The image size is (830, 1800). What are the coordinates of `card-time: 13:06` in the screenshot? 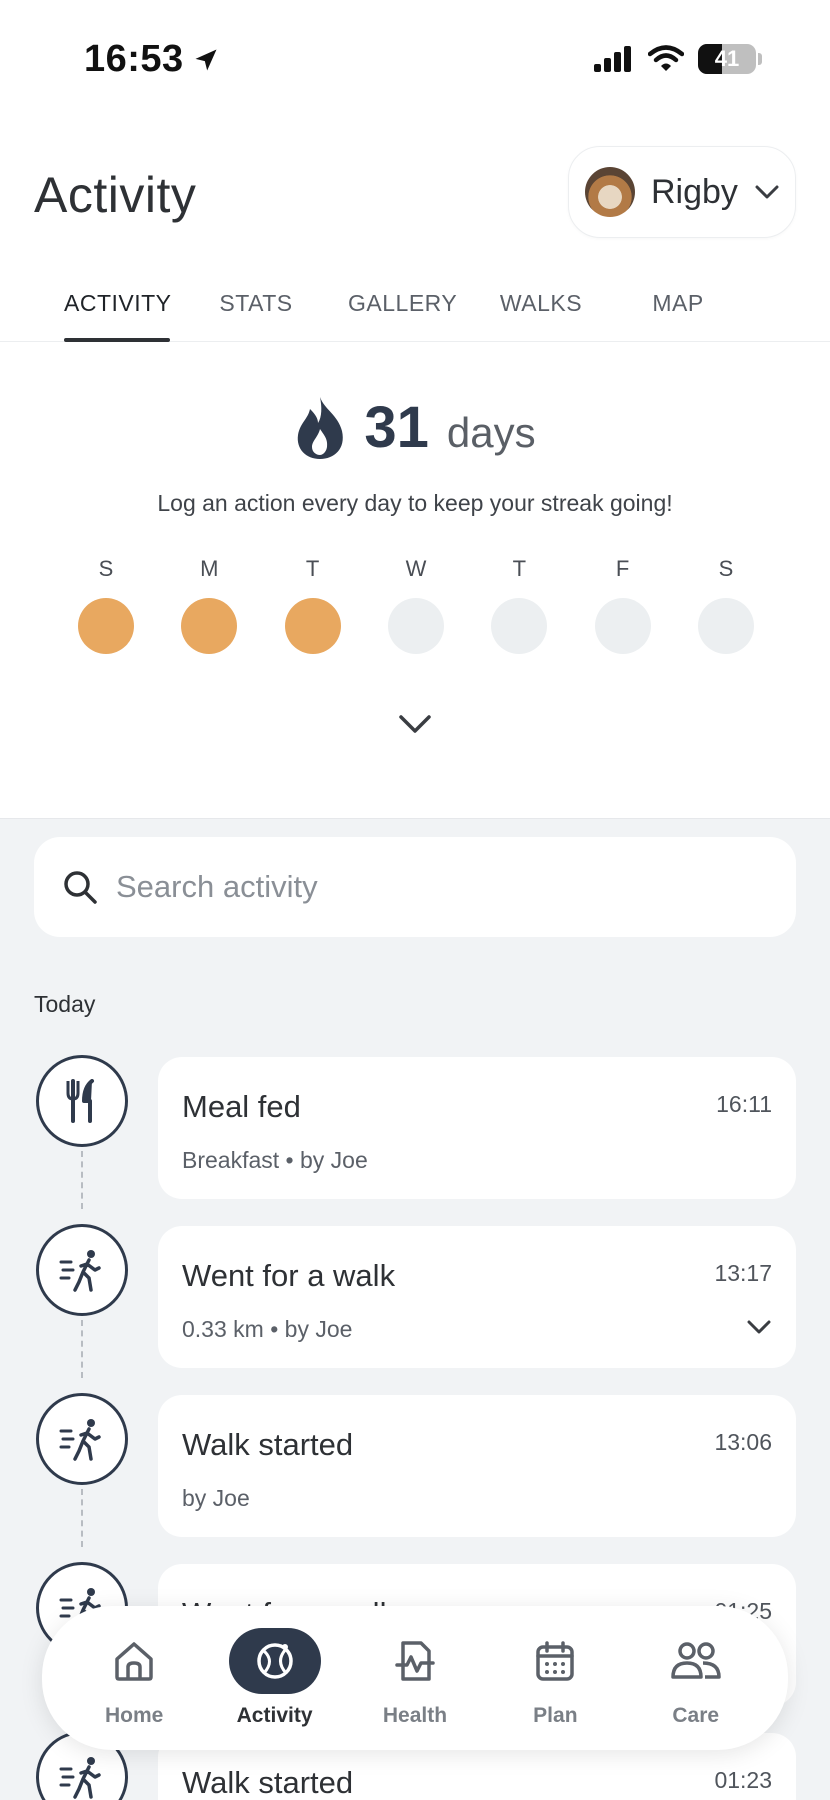 It's located at (743, 1442).